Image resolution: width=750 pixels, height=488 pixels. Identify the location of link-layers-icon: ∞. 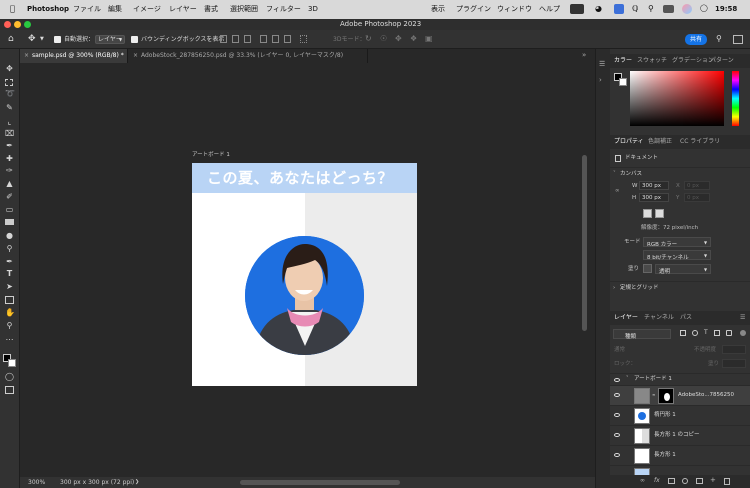
(642, 481).